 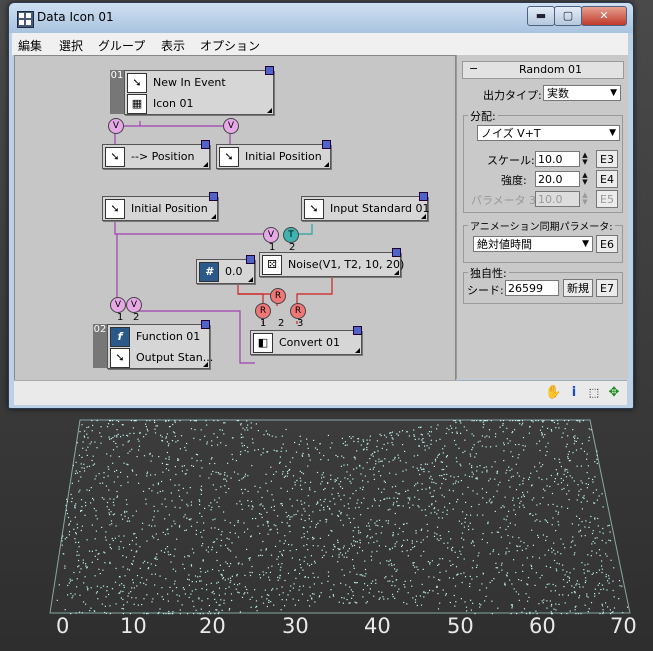 I want to click on rollout-title: Random 01, so click(x=551, y=69).